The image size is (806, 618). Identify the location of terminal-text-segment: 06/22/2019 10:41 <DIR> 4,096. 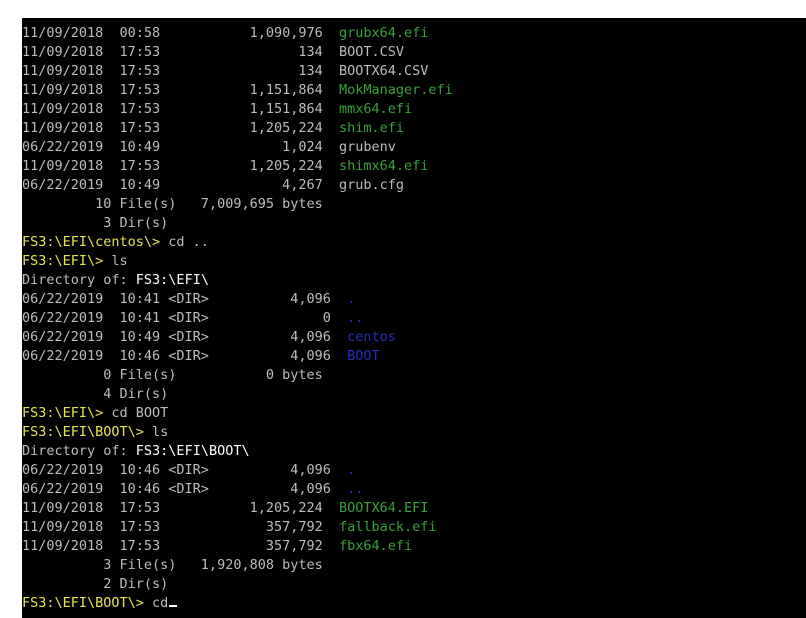
(185, 299).